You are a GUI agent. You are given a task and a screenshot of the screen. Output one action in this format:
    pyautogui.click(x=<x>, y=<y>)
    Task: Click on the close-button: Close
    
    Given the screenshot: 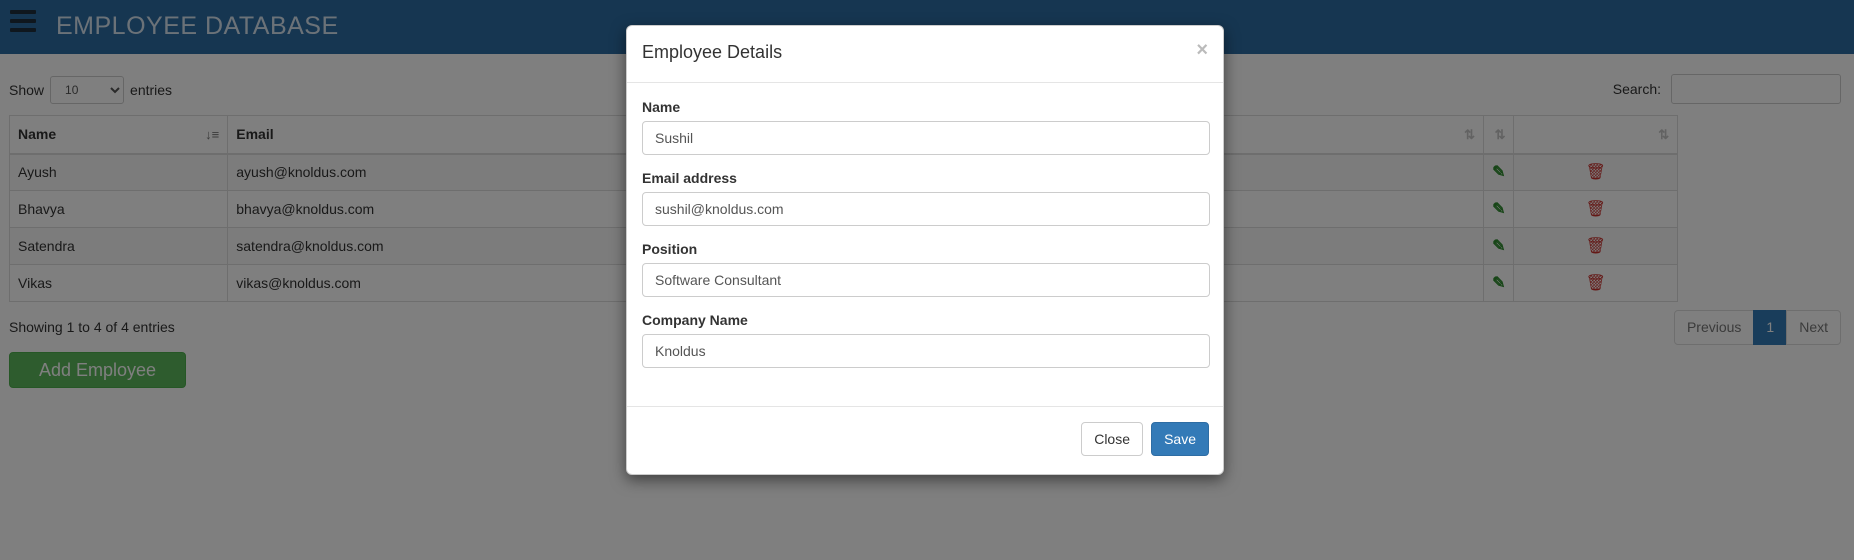 What is the action you would take?
    pyautogui.click(x=1112, y=439)
    